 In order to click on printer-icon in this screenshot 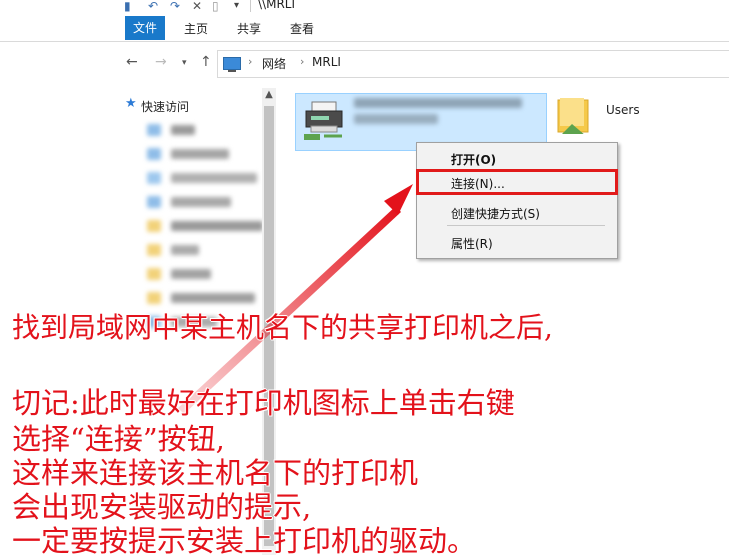, I will do `click(323, 120)`.